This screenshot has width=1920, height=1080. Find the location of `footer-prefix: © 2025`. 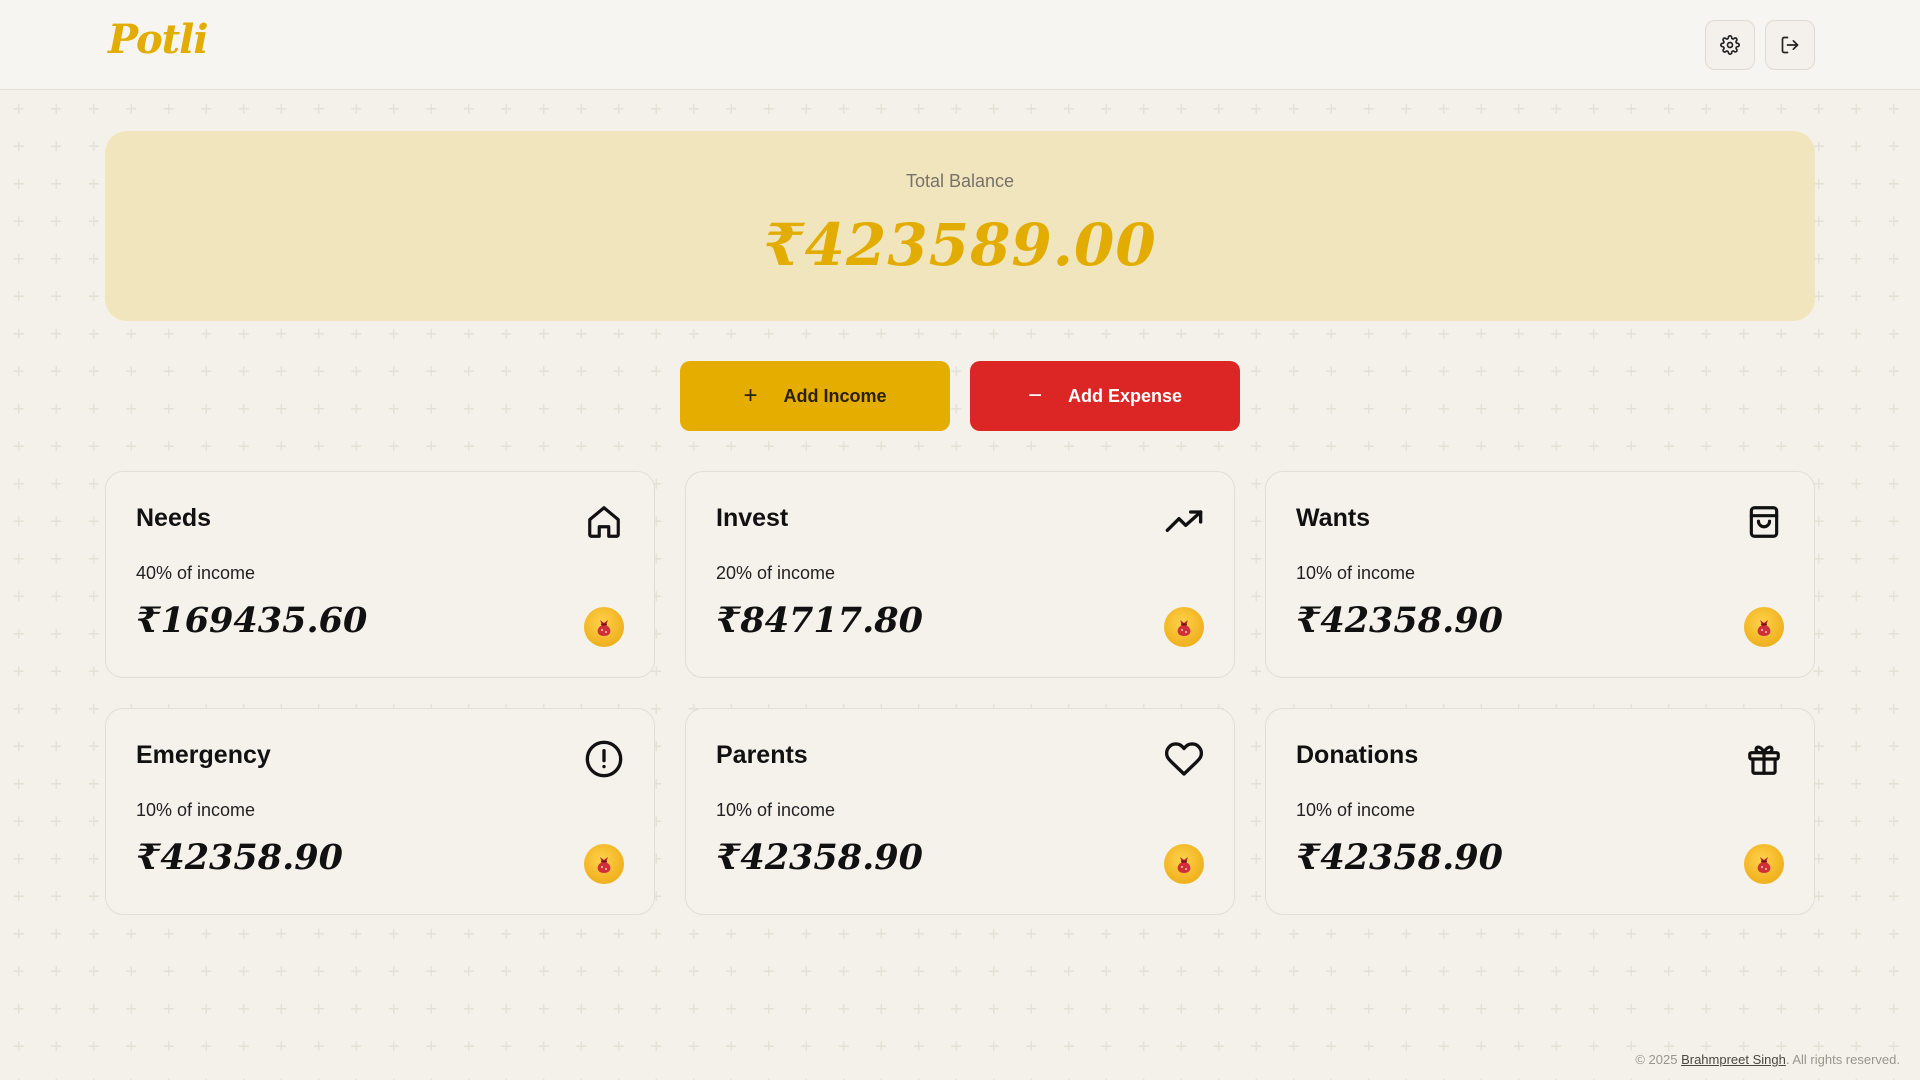

footer-prefix: © 2025 is located at coordinates (1658, 1059).